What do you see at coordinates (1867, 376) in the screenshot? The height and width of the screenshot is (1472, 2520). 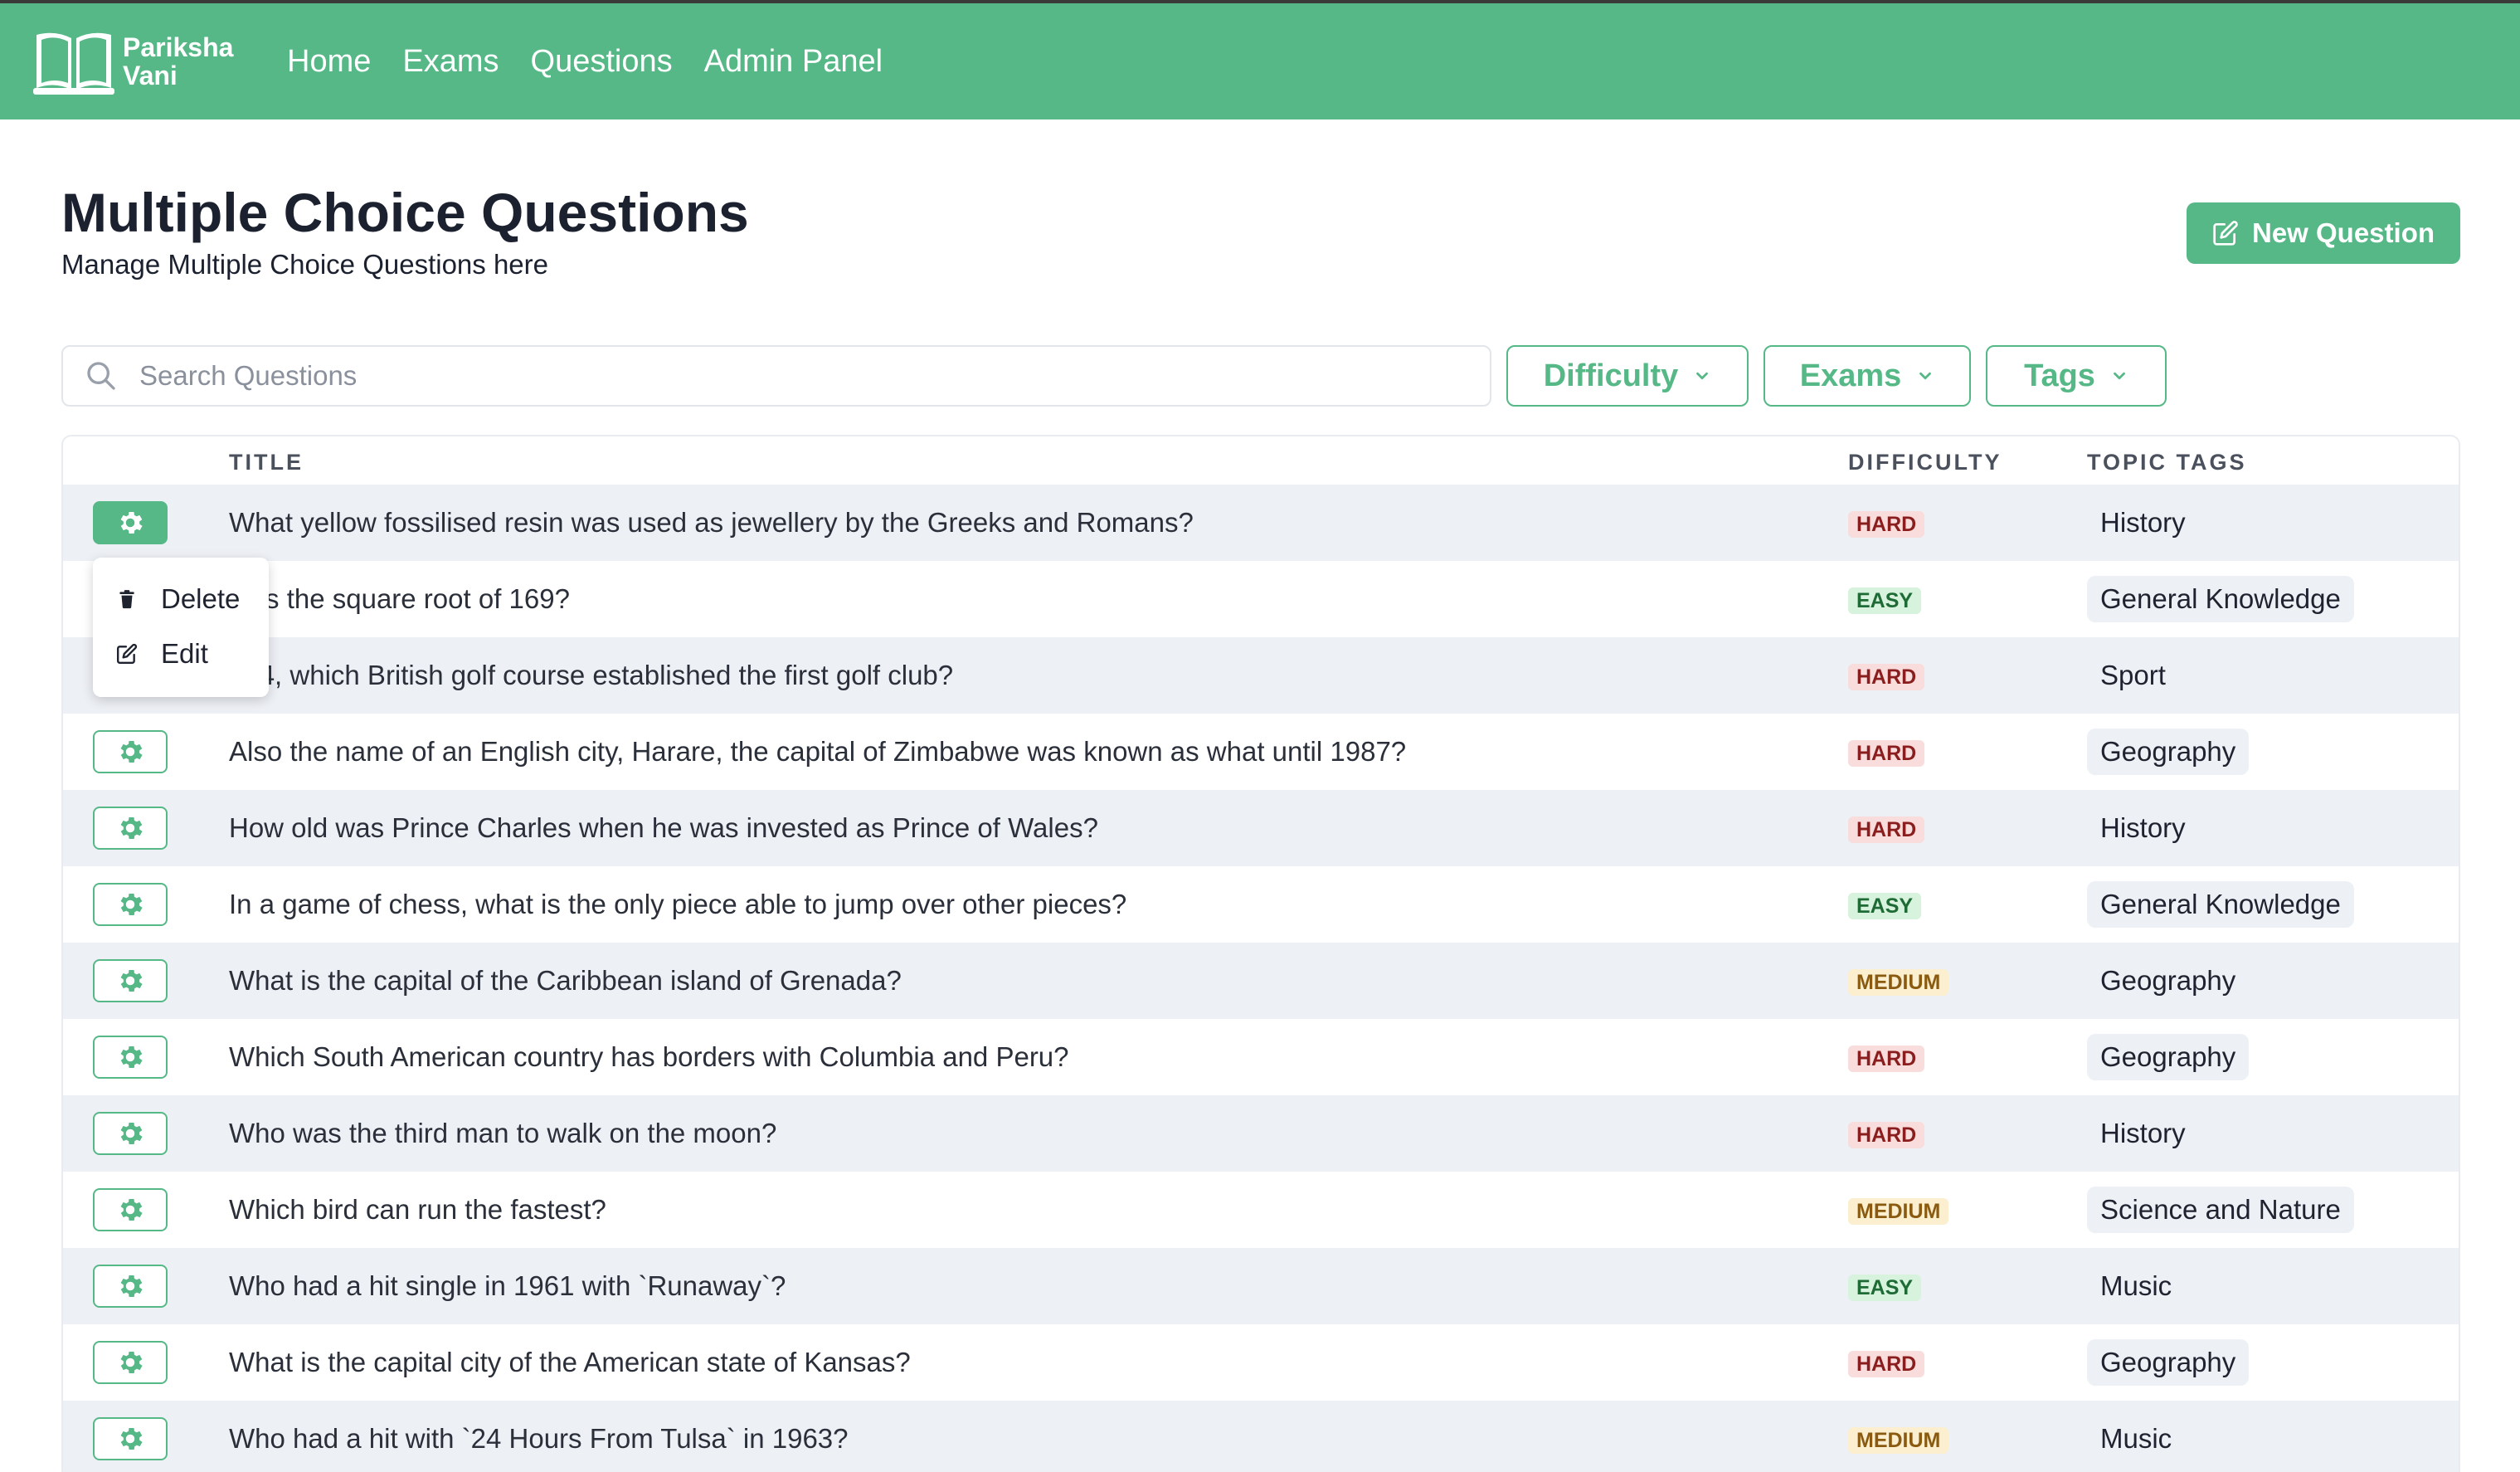 I see `exams-filter: Exams` at bounding box center [1867, 376].